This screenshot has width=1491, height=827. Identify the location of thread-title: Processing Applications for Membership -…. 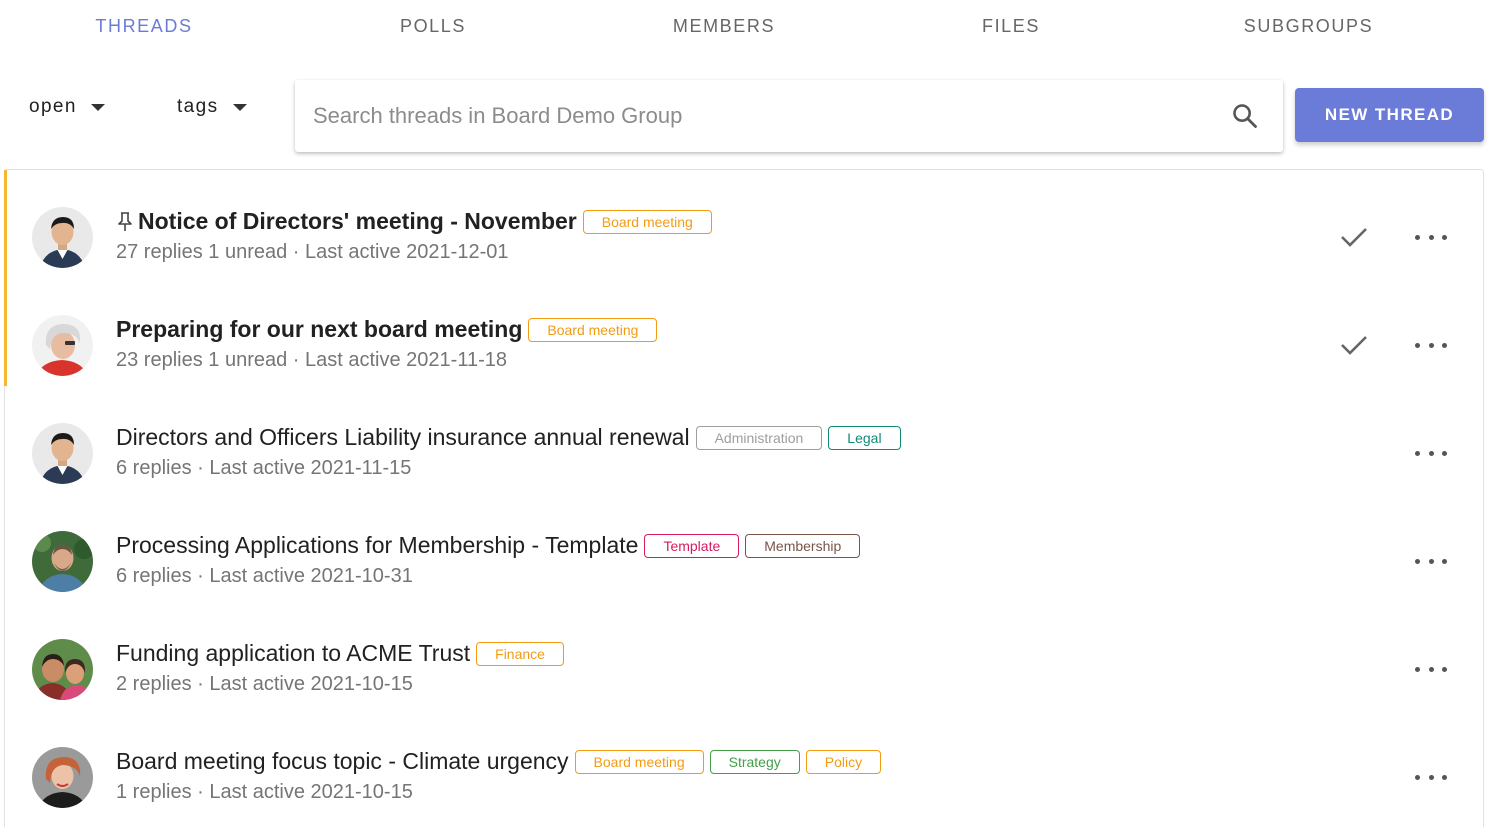
(377, 545).